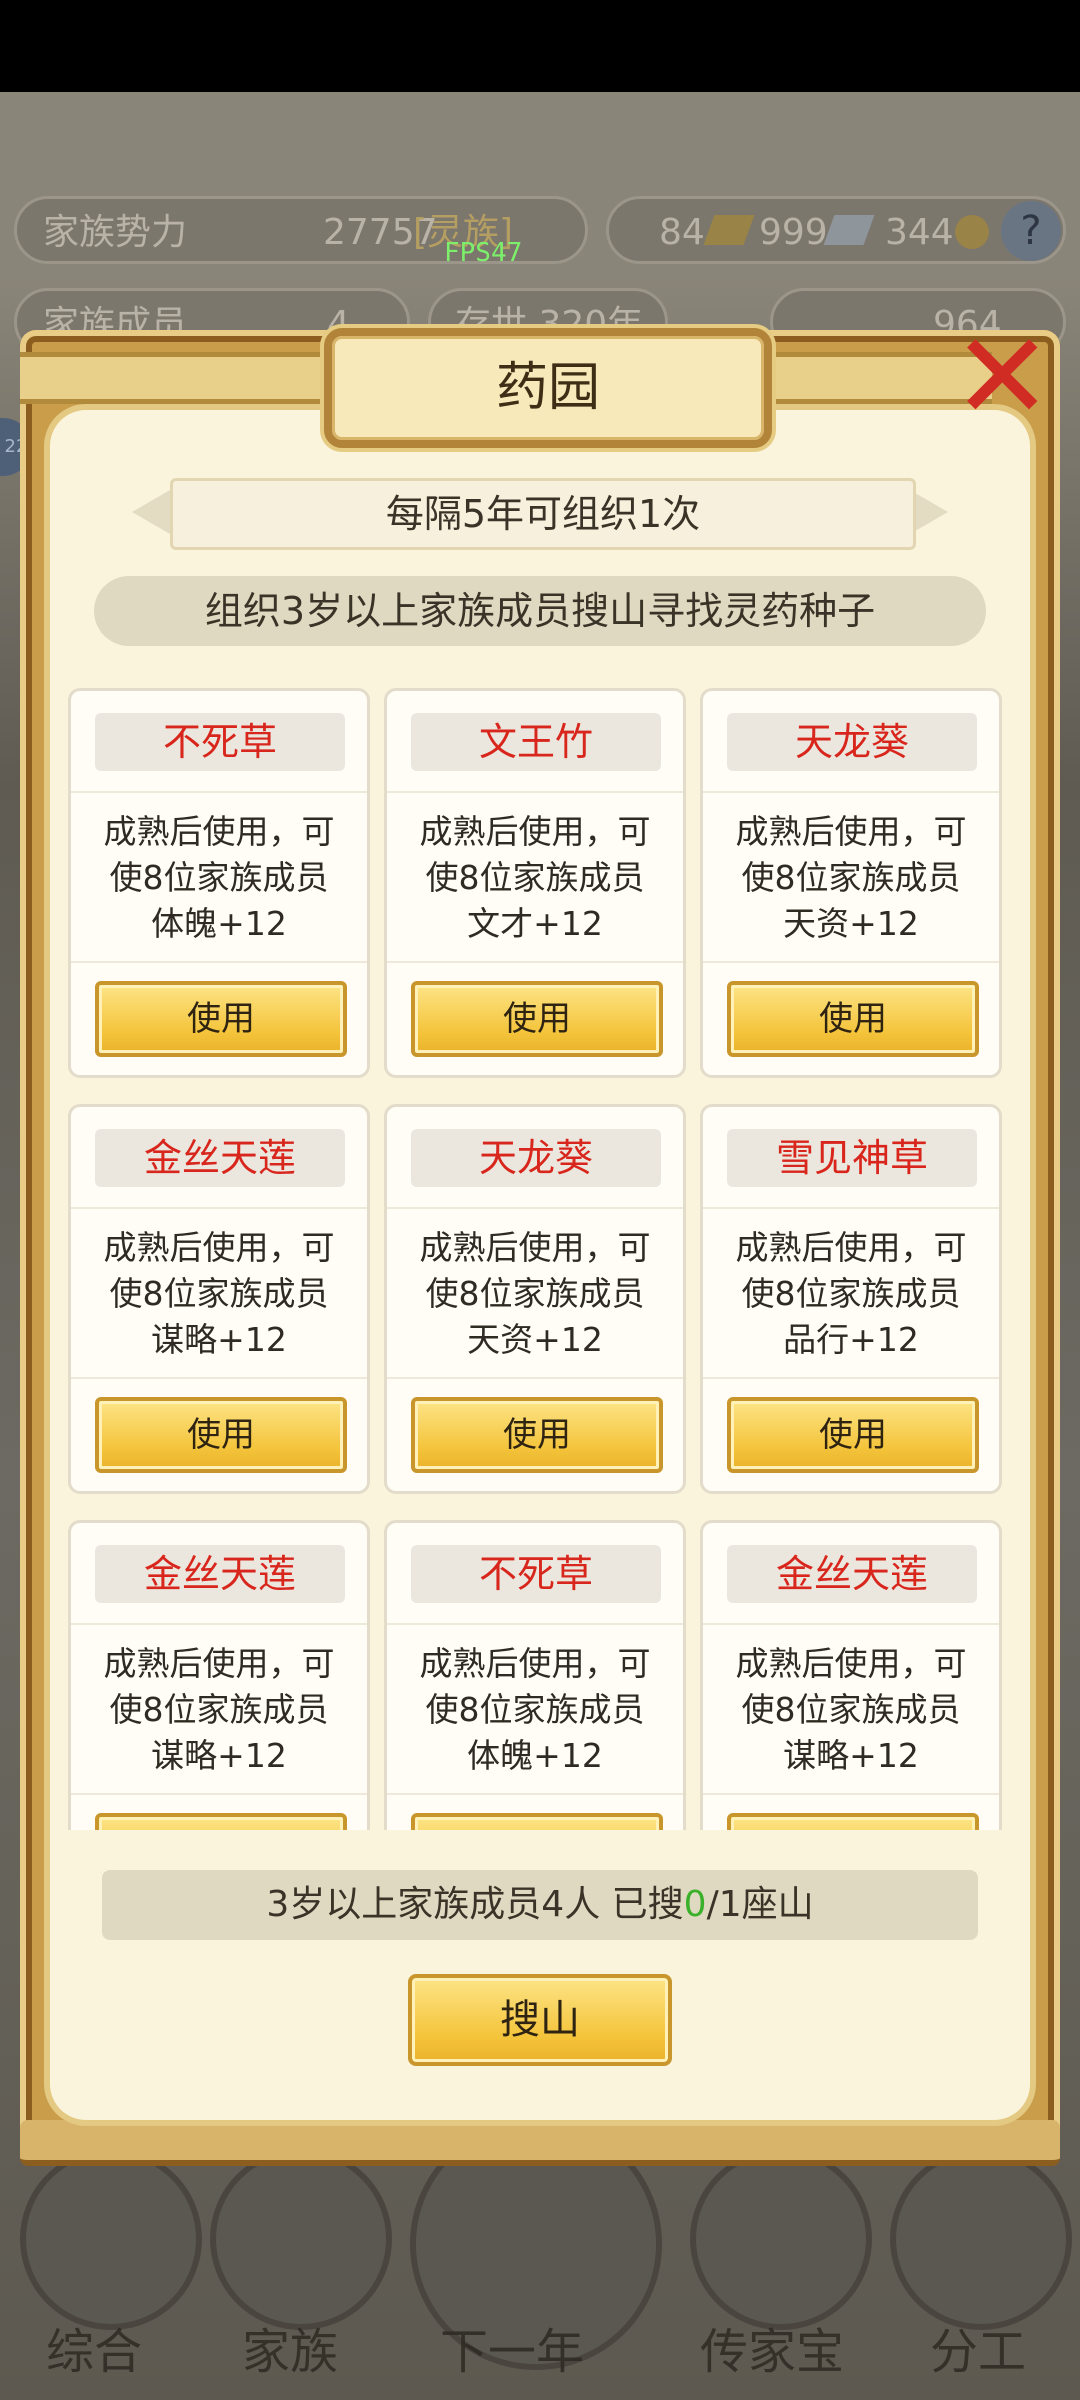  Describe the element at coordinates (972, 232) in the screenshot. I see `coin-icon` at that location.